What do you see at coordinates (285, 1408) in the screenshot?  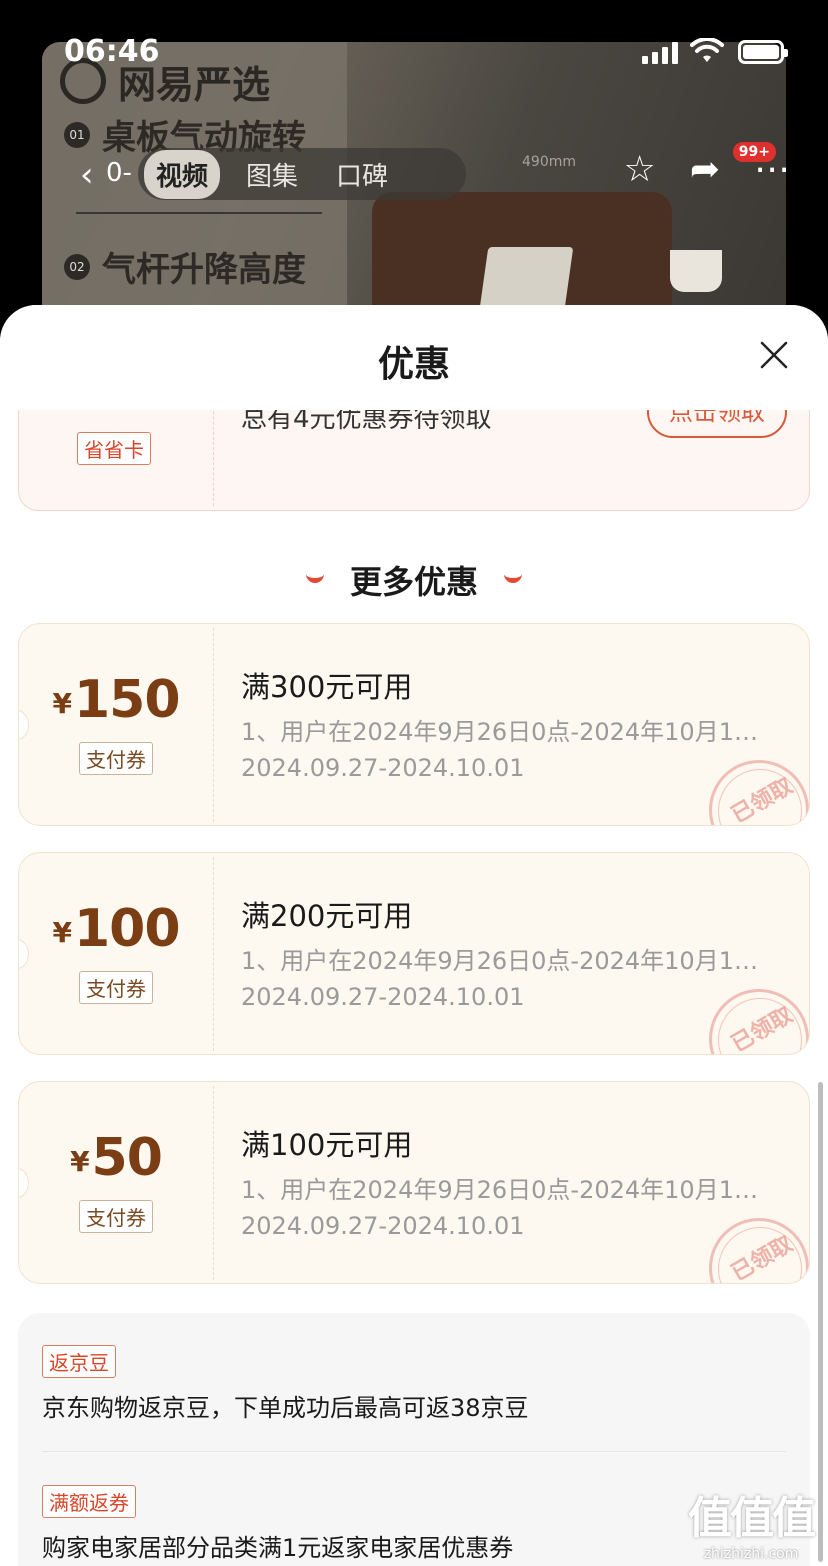 I see `info-text: 京东购物返京豆，下单成功后最高可返38京豆` at bounding box center [285, 1408].